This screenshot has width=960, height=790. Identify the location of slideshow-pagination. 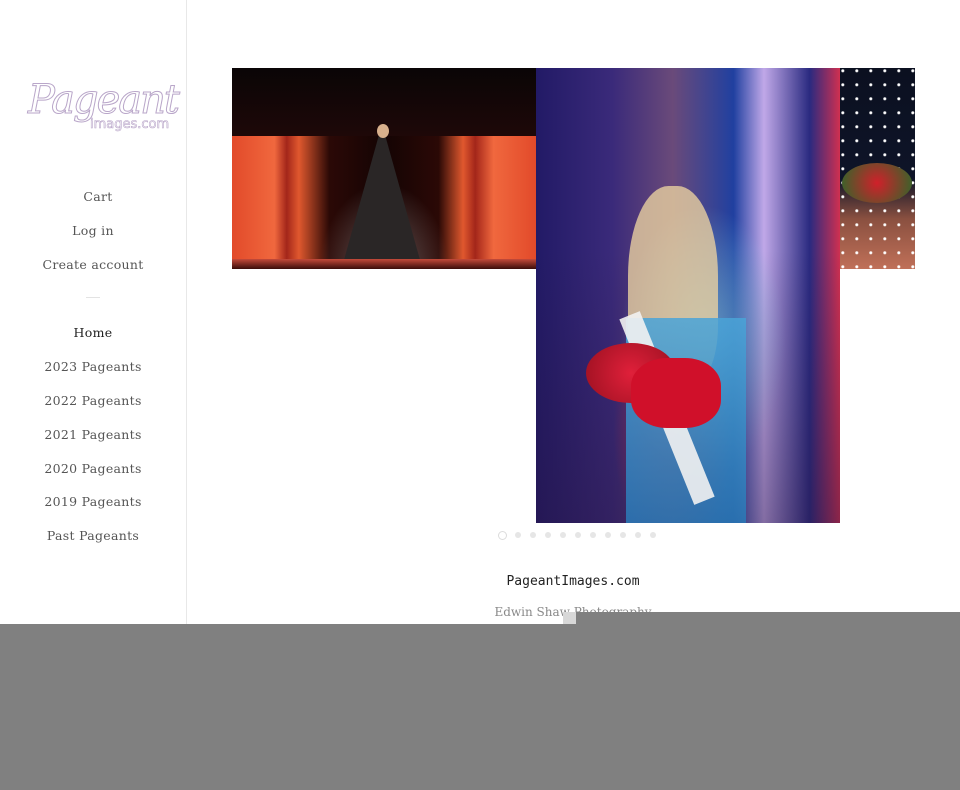
(577, 535).